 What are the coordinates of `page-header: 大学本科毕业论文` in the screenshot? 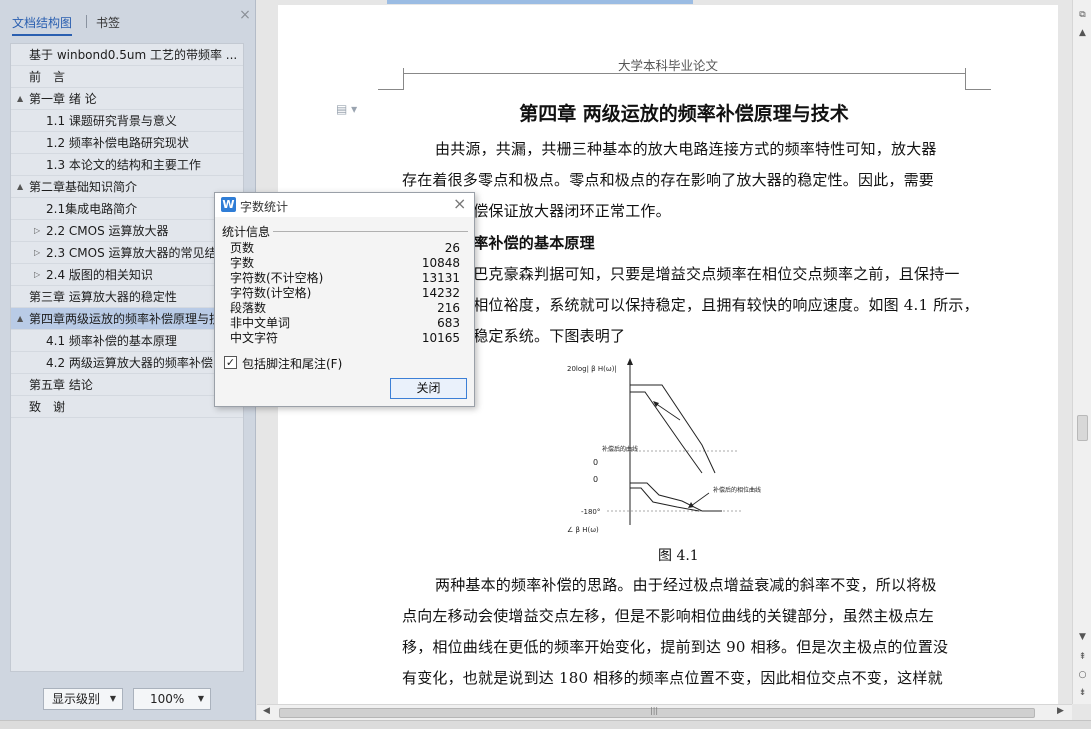 It's located at (667, 65).